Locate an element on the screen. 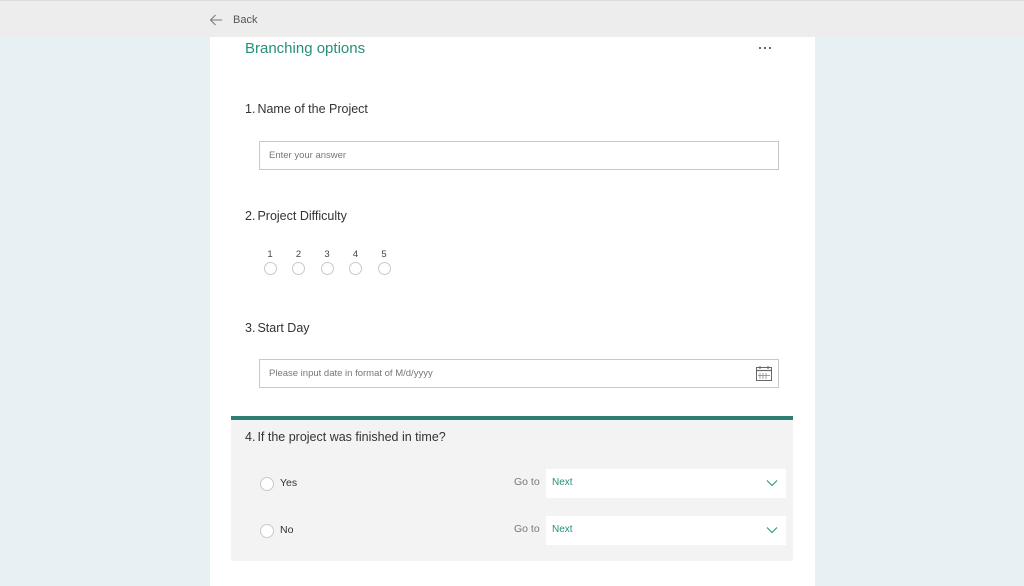  rating-option-4: 4 is located at coordinates (356, 262).